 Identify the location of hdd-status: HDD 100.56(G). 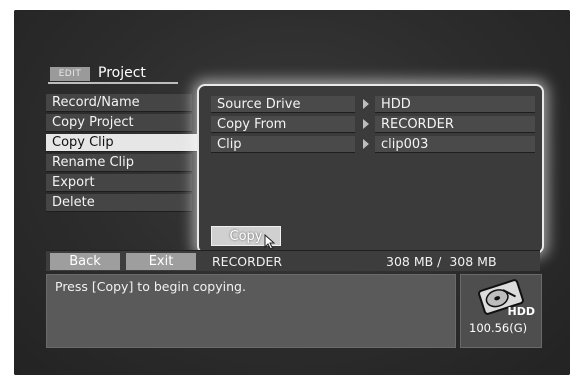
(501, 311).